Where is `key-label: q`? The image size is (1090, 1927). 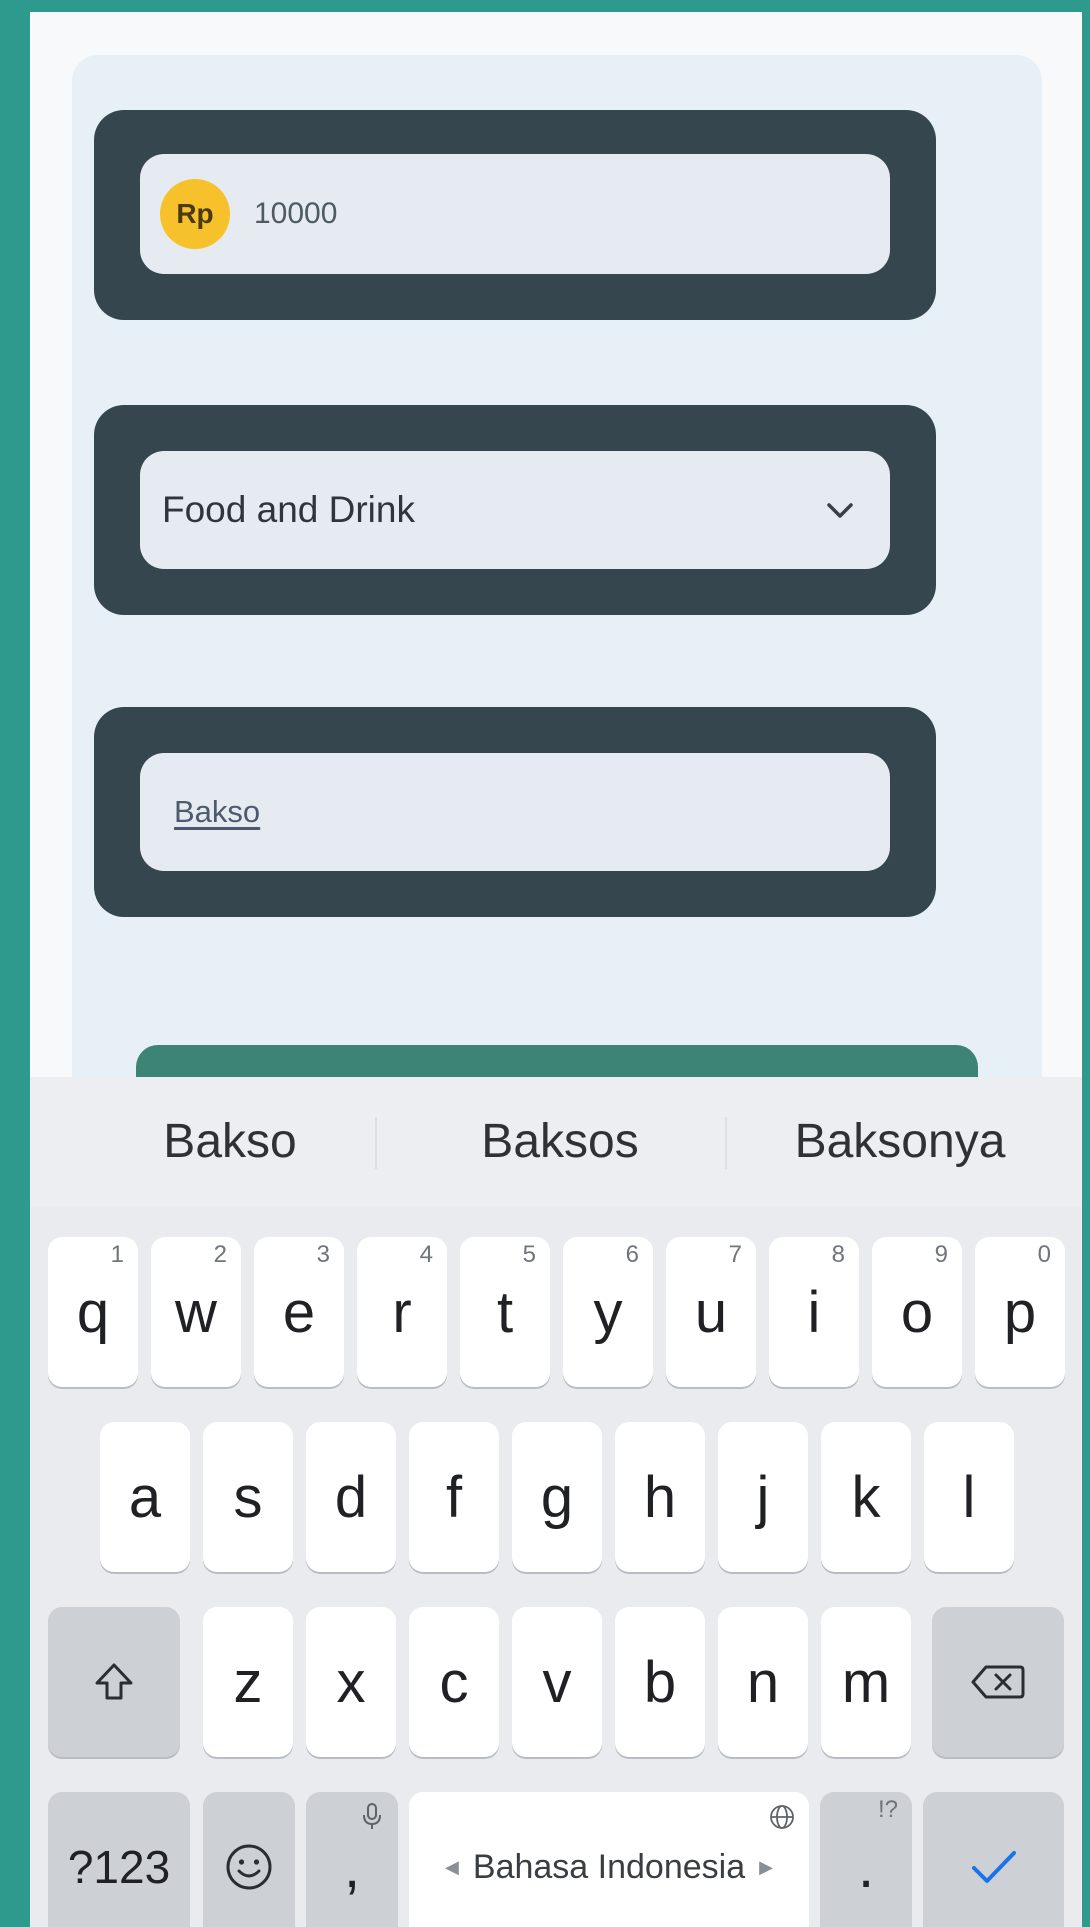 key-label: q is located at coordinates (93, 1312).